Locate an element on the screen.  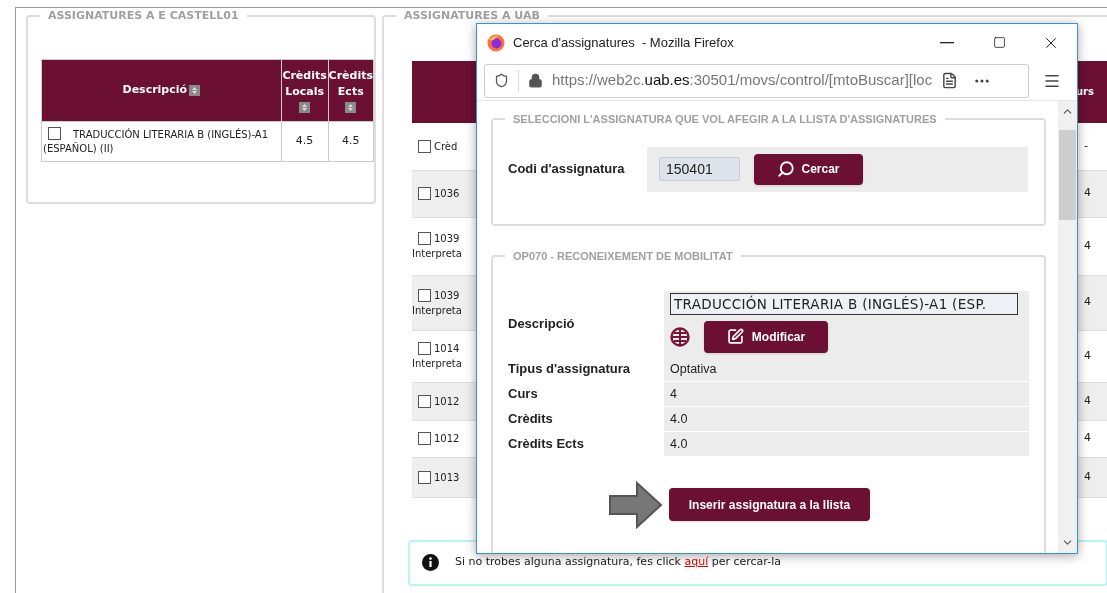
search-icon is located at coordinates (786, 169).